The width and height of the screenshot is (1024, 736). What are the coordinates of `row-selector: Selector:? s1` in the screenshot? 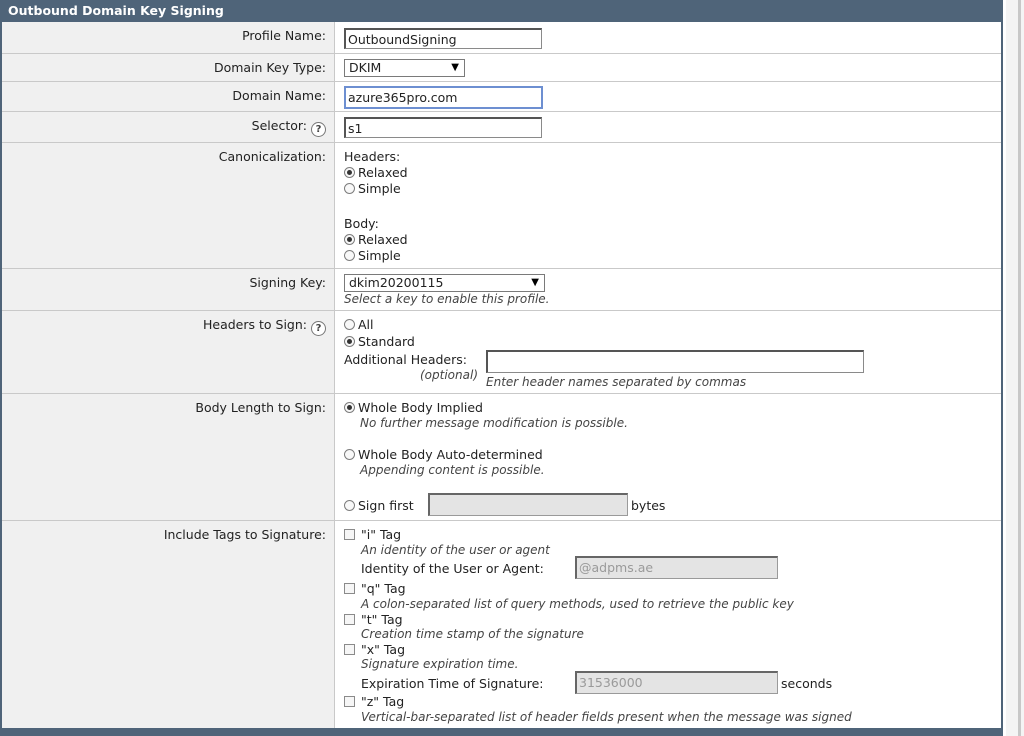 It's located at (501, 127).